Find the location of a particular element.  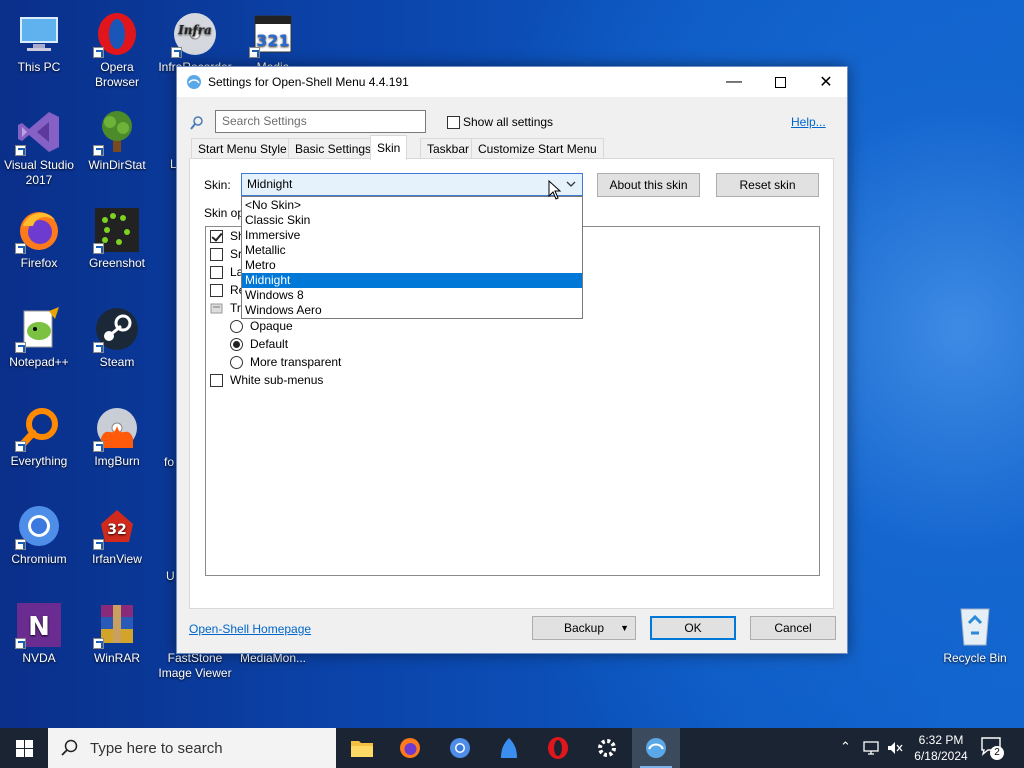

folder-icon is located at coordinates (362, 749).